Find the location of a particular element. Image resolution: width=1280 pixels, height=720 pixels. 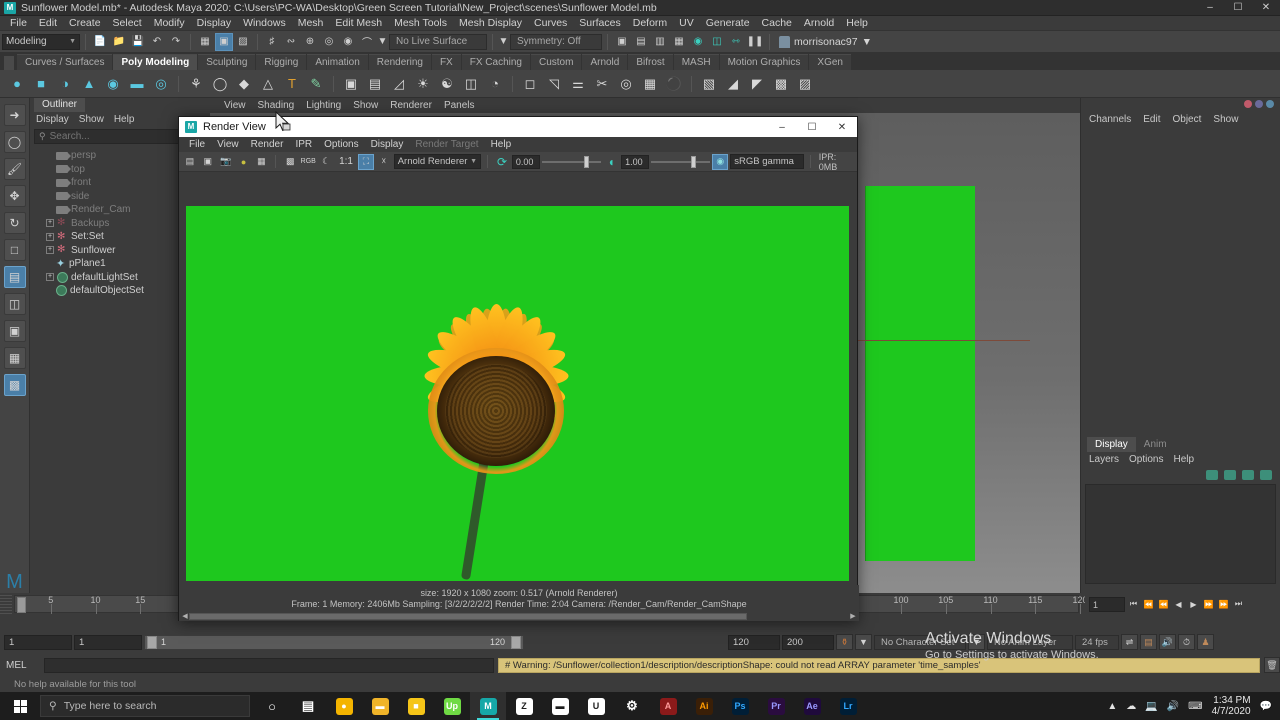

cortana-icon: ○ is located at coordinates (272, 706).